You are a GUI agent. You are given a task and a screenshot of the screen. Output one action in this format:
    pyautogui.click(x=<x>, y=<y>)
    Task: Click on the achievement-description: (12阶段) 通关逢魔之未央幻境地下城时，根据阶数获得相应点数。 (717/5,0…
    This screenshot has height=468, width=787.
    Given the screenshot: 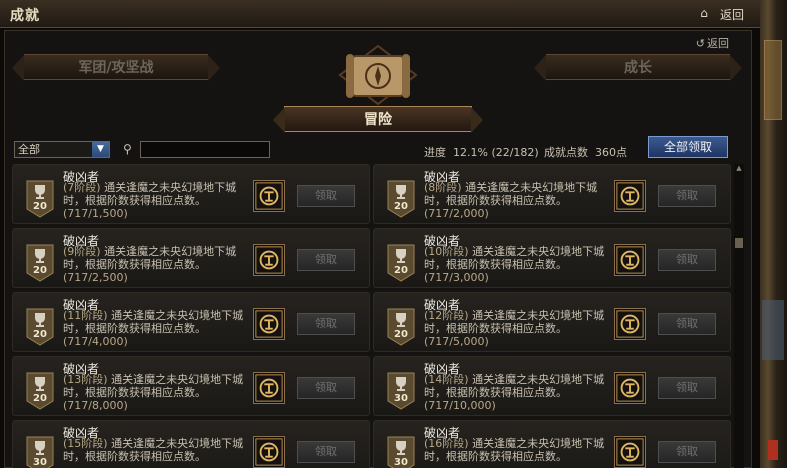 What is the action you would take?
    pyautogui.click(x=519, y=328)
    